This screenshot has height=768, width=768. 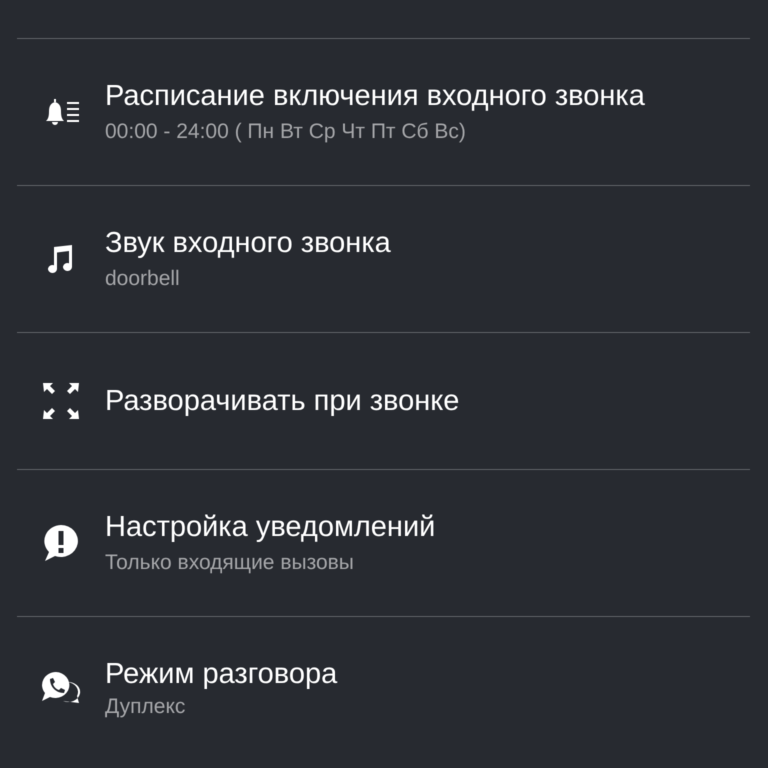 I want to click on setting-value: Дуплекс, so click(x=145, y=707).